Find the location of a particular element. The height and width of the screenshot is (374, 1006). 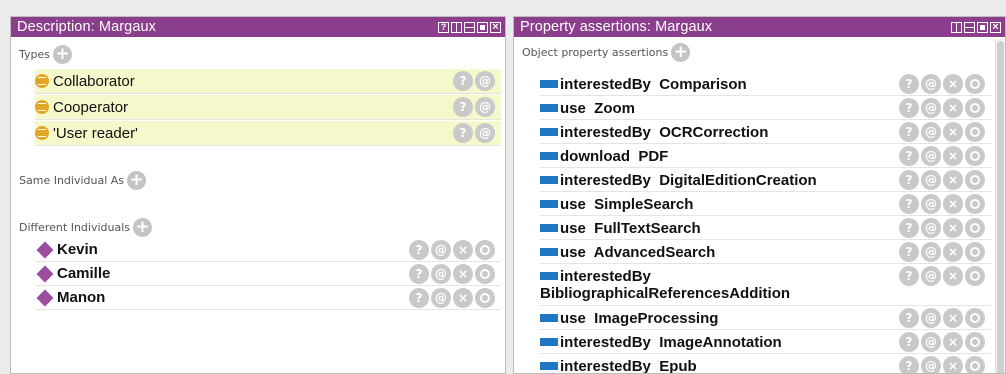

property-assertion-row: use ImageProcessing? @ × is located at coordinates (765, 318).